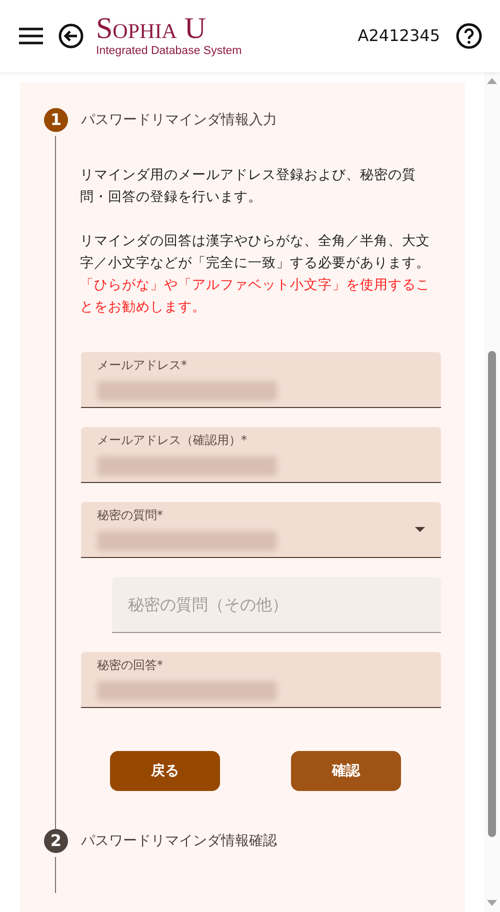 The image size is (500, 912). What do you see at coordinates (31, 36) in the screenshot?
I see `menu-icon` at bounding box center [31, 36].